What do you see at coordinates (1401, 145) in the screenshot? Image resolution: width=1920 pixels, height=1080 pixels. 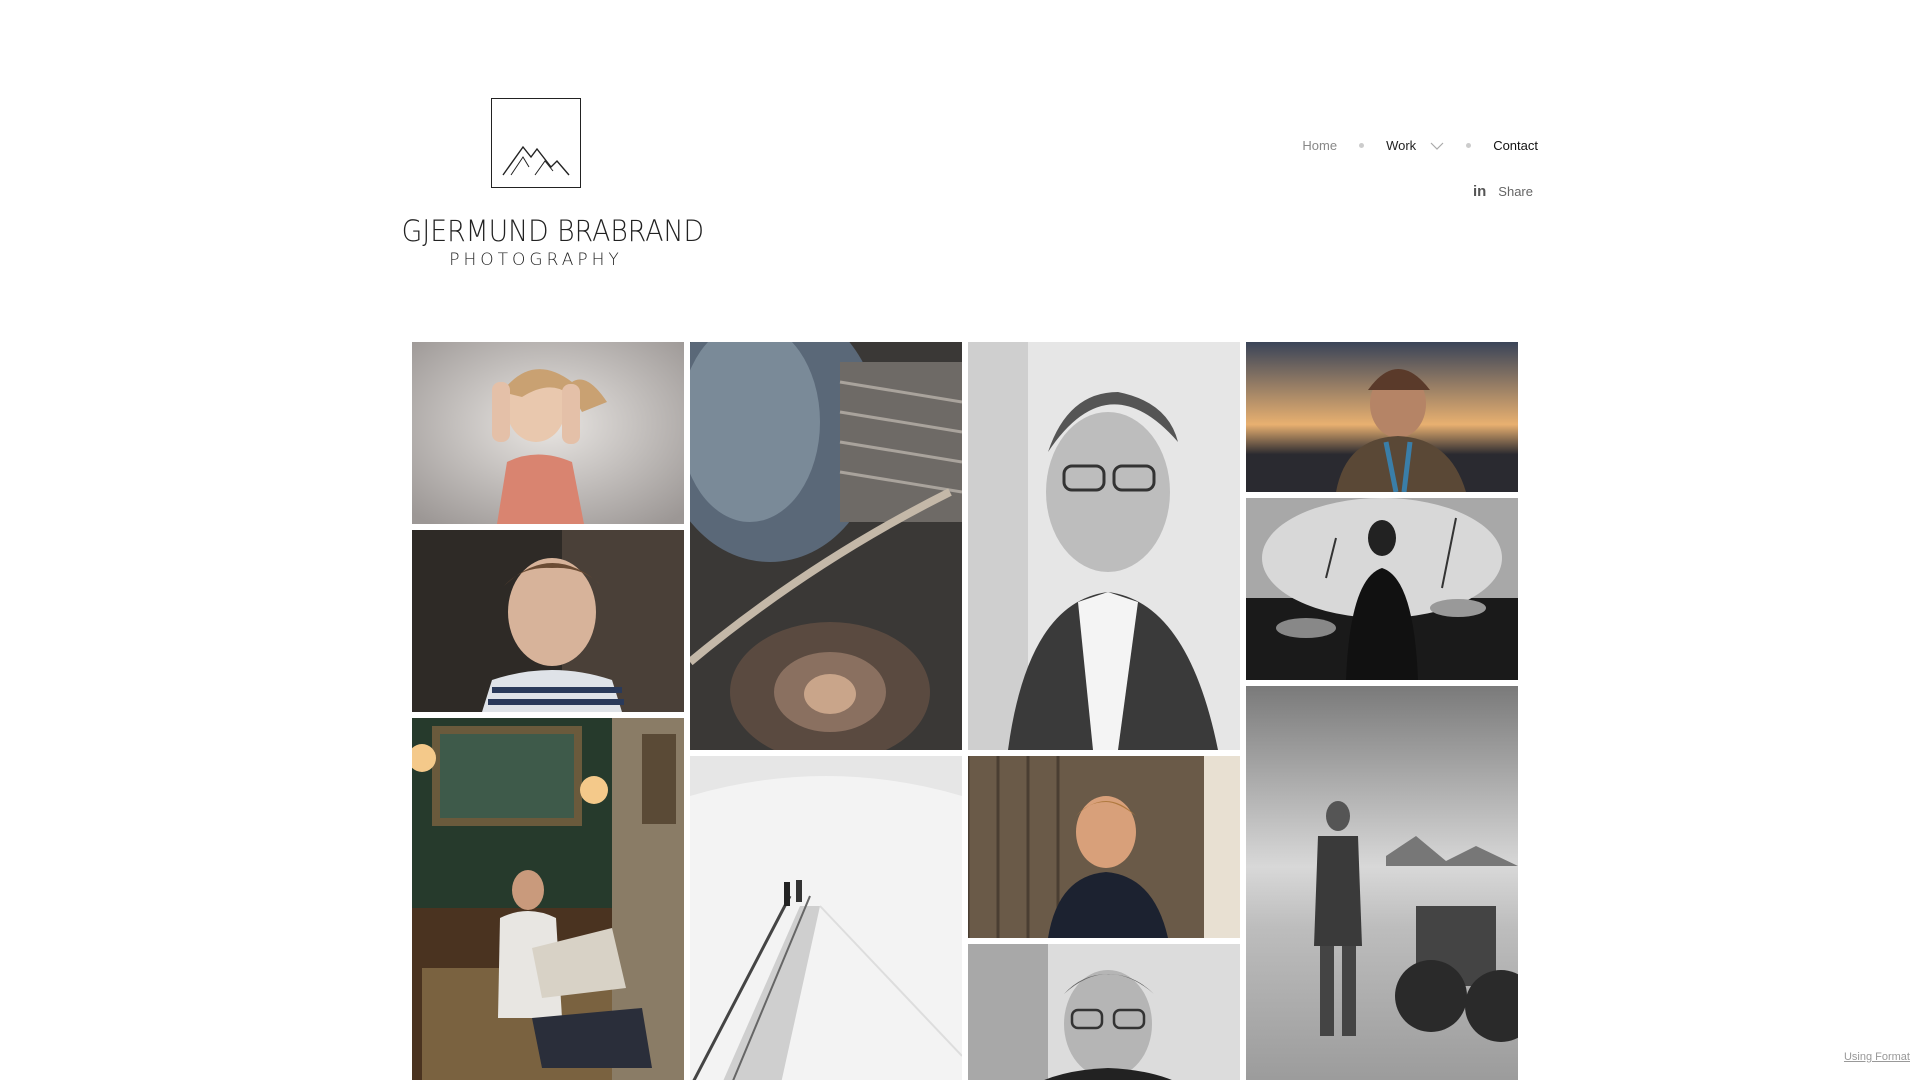 I see `nav-work-label: Work` at bounding box center [1401, 145].